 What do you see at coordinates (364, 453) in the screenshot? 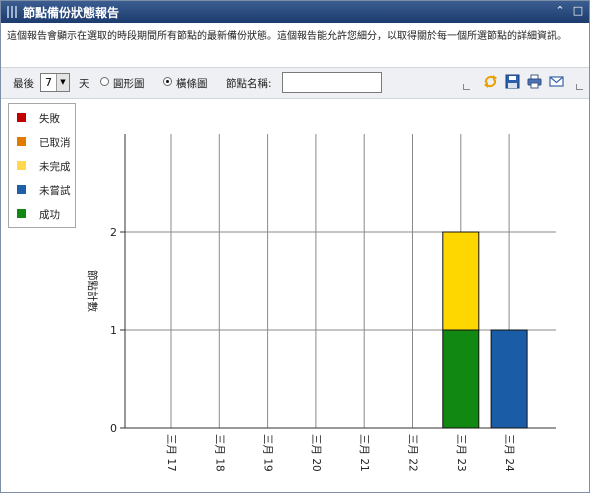
I see `x-tick-label: 三月 21` at bounding box center [364, 453].